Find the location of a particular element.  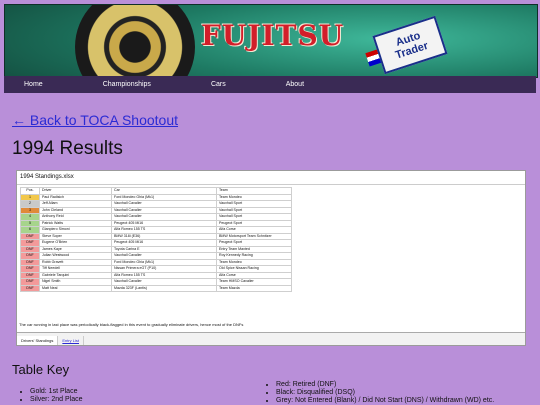

key-item: Gold: 1st Place is located at coordinates (56, 392).